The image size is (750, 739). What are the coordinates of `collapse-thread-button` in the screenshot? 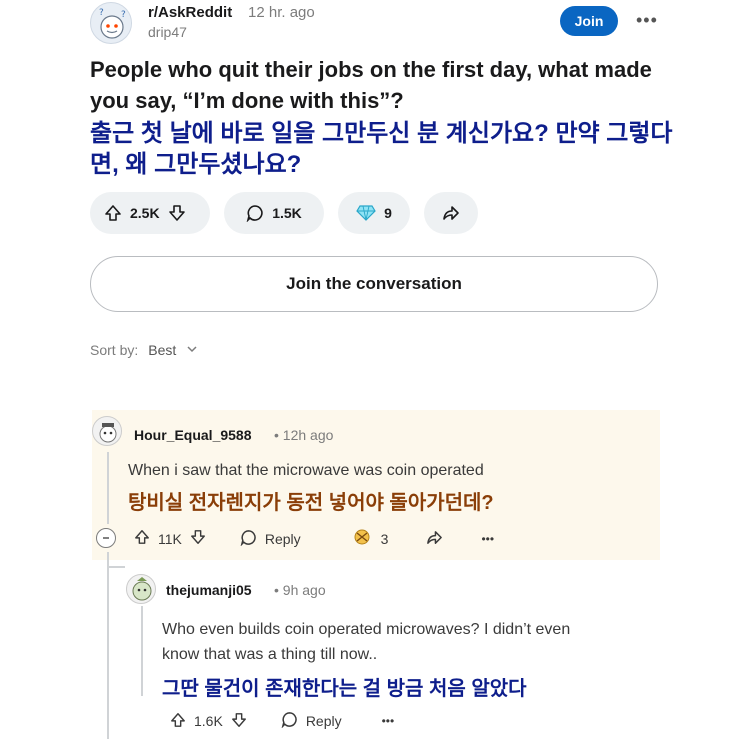 It's located at (106, 538).